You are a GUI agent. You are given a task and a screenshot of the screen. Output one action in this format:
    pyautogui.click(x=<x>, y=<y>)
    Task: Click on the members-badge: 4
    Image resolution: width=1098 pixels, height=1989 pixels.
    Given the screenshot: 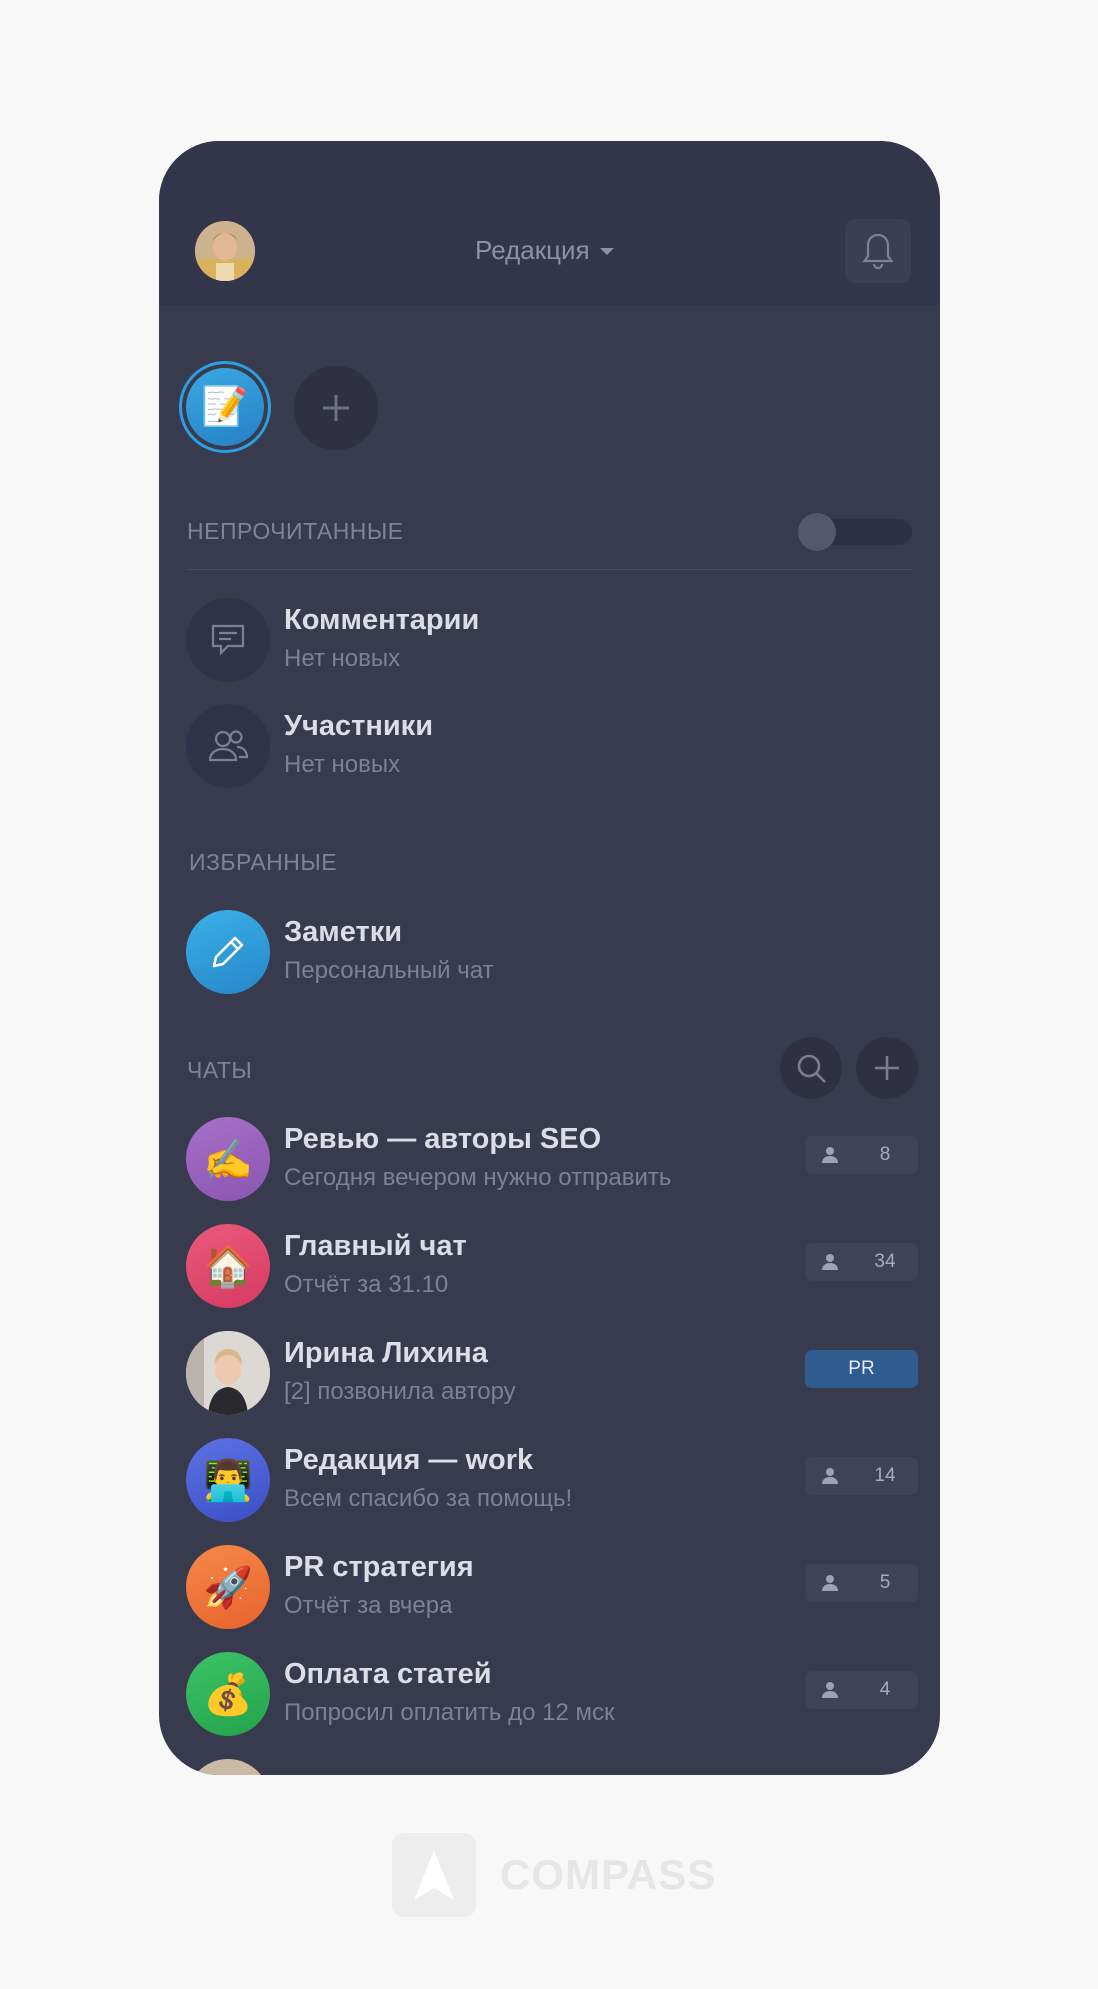 What is the action you would take?
    pyautogui.click(x=861, y=1690)
    